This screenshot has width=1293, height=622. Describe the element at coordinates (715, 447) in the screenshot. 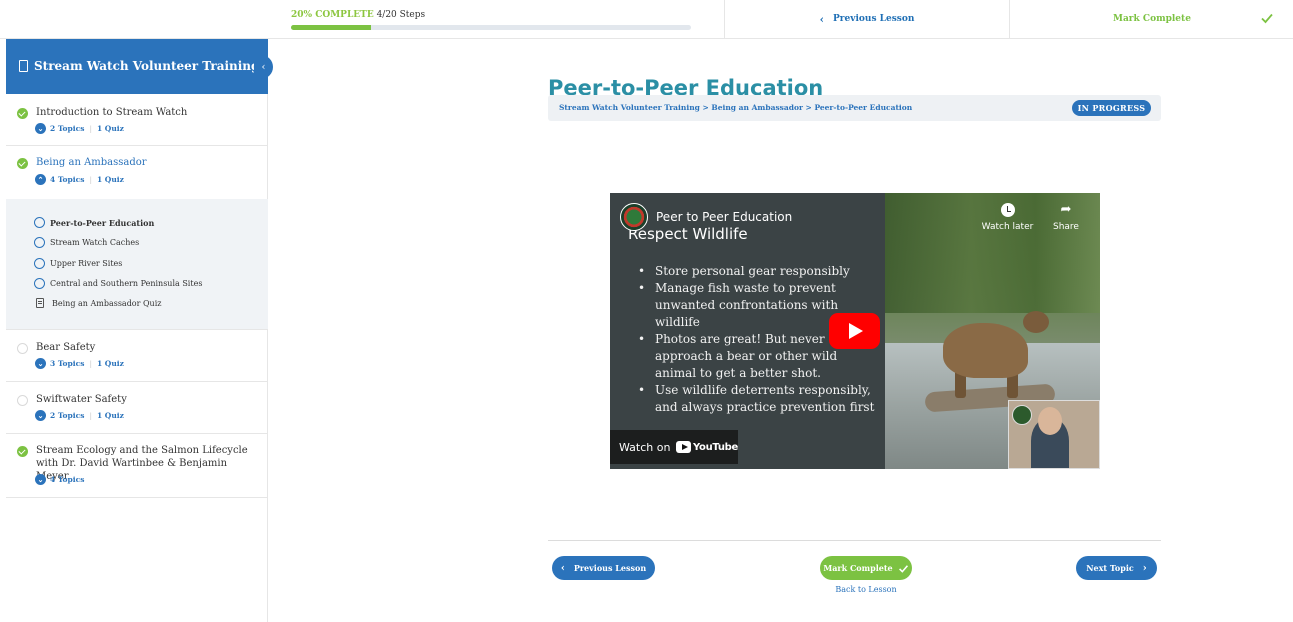

I see `youtube-wordmark: YouTube` at that location.